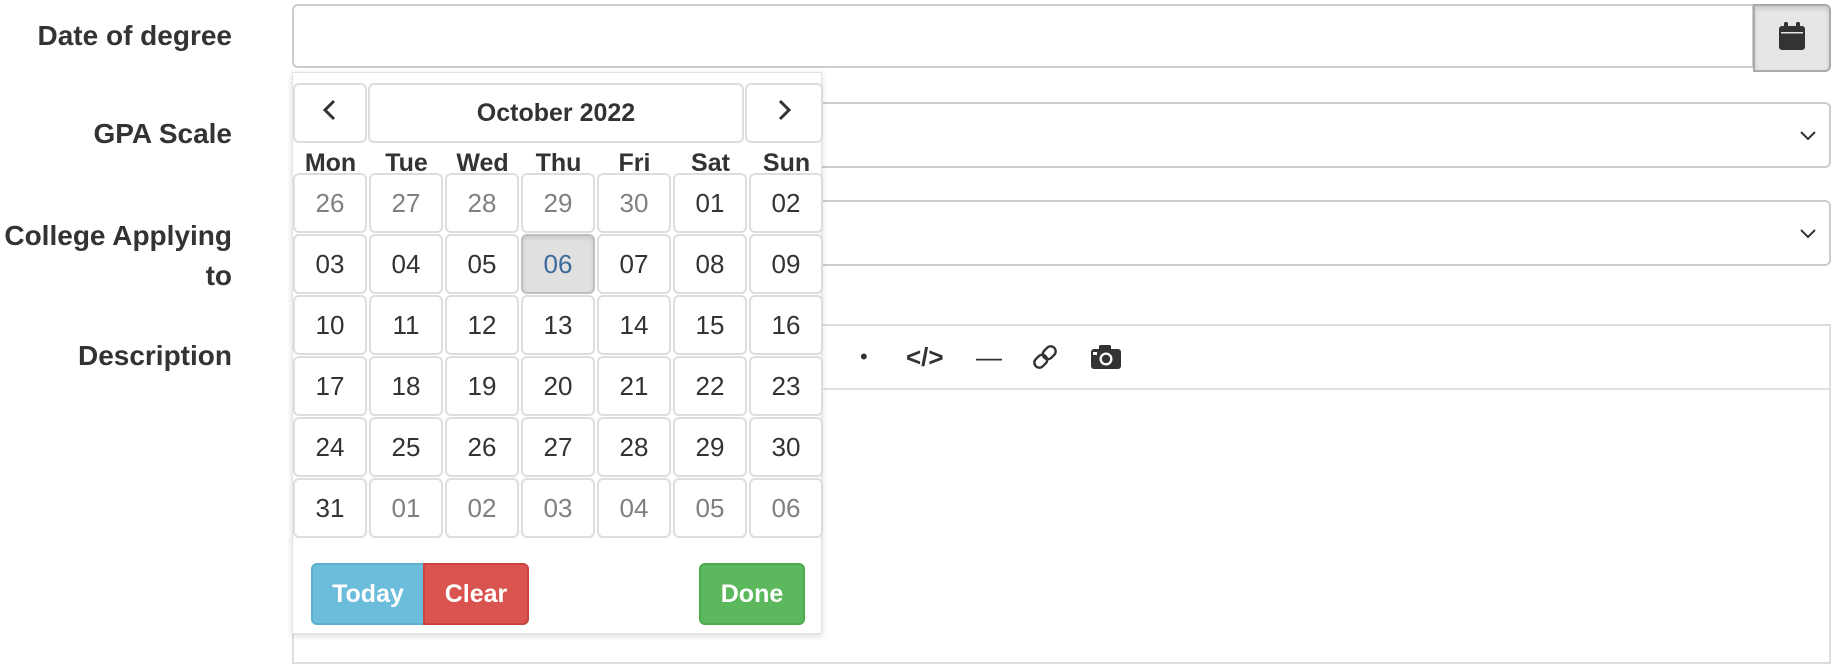  I want to click on next-month-button, so click(784, 113).